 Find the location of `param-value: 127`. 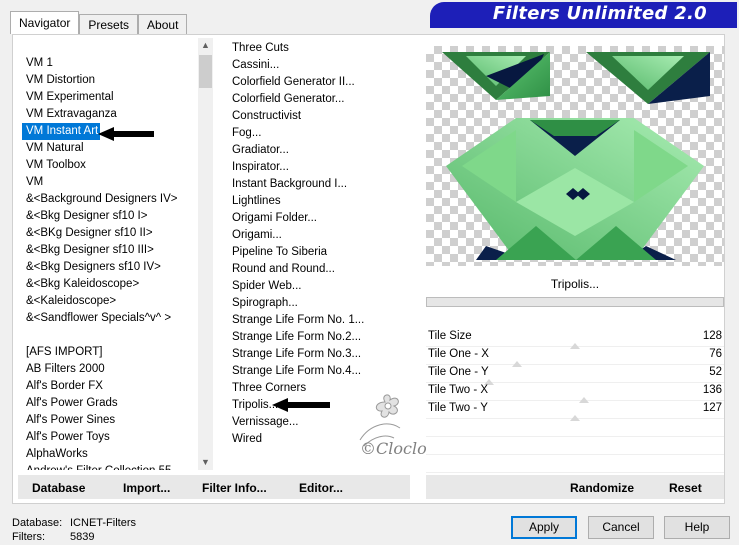

param-value: 127 is located at coordinates (712, 408).